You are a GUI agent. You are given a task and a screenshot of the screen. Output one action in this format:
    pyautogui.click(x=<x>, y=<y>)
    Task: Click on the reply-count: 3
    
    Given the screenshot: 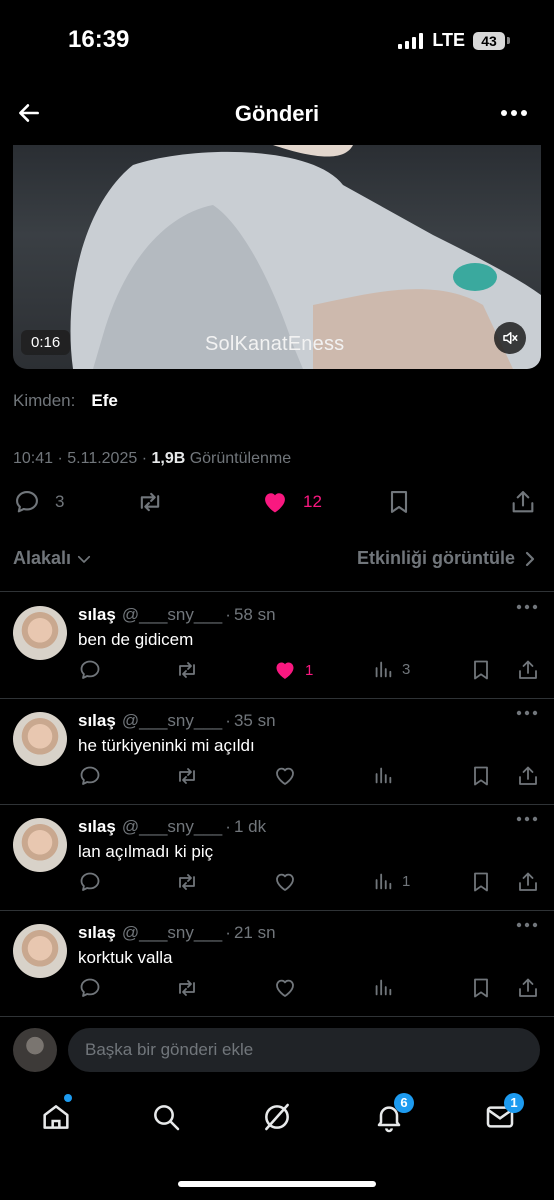 What is the action you would take?
    pyautogui.click(x=60, y=501)
    